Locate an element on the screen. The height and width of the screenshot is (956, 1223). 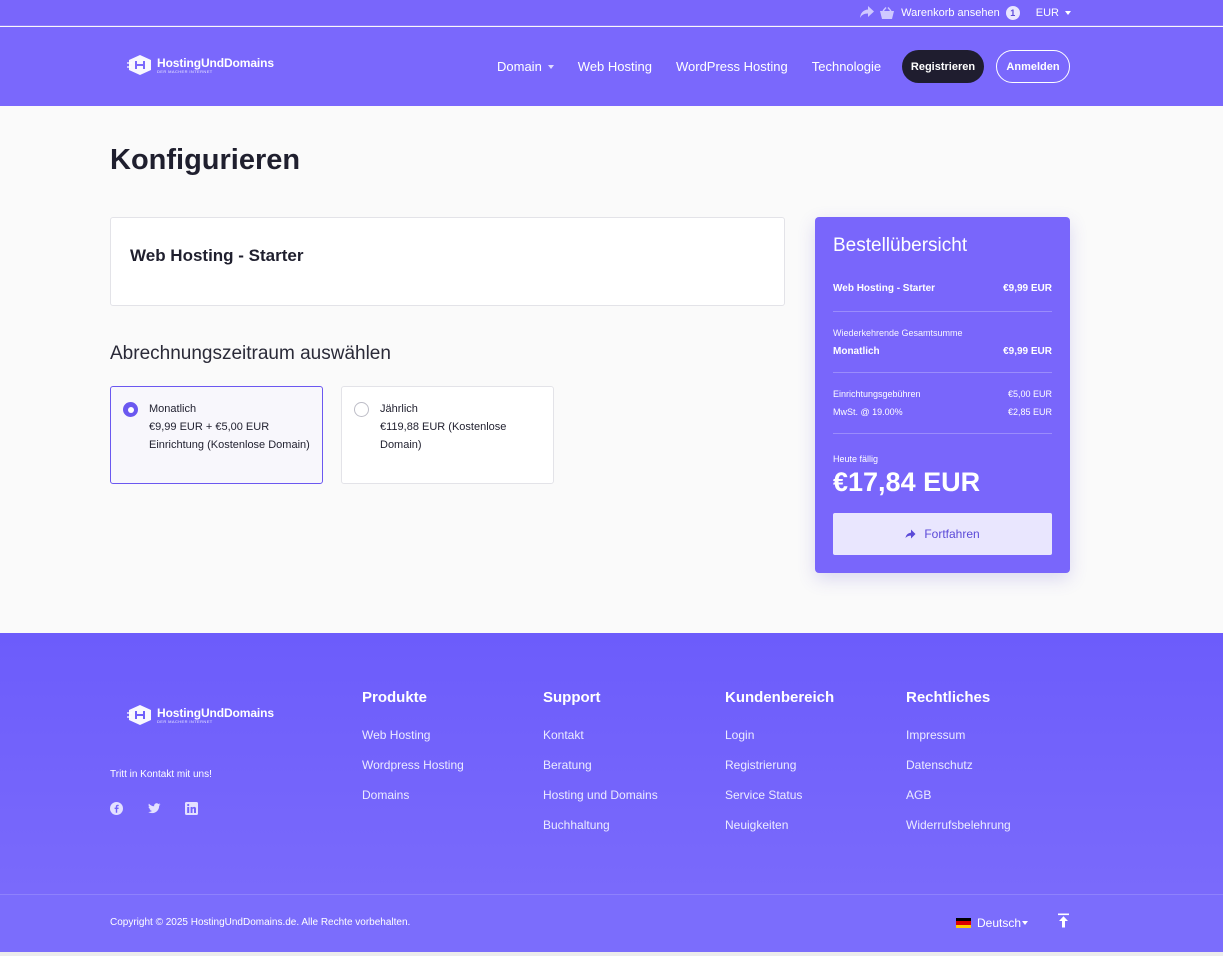
twitter-icon is located at coordinates (154, 808).